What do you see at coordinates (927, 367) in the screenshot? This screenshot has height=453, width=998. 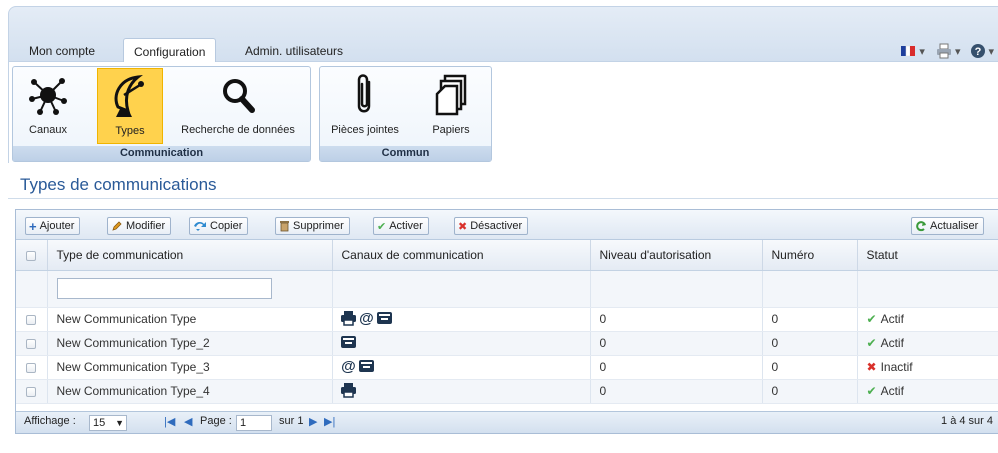 I see `status-cell: ✖ Inactif` at bounding box center [927, 367].